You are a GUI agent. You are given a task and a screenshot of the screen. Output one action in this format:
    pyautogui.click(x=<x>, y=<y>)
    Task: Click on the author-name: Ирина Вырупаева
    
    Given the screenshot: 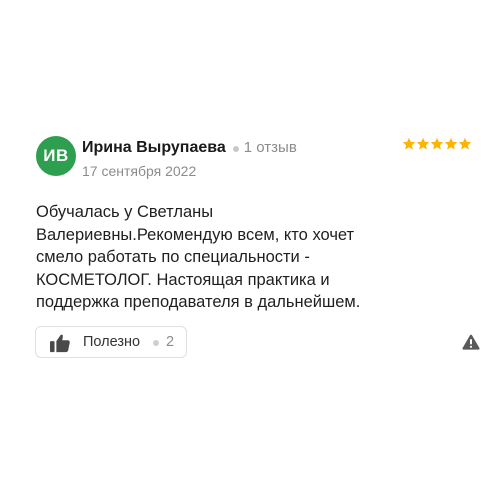 What is the action you would take?
    pyautogui.click(x=154, y=148)
    